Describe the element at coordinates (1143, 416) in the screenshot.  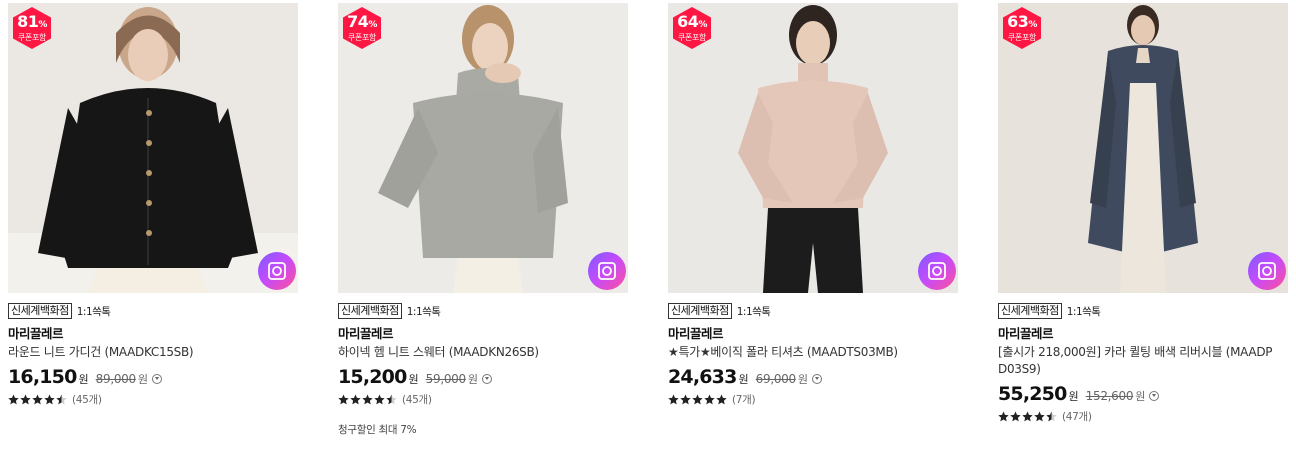
I see `rating-row: (47개)` at that location.